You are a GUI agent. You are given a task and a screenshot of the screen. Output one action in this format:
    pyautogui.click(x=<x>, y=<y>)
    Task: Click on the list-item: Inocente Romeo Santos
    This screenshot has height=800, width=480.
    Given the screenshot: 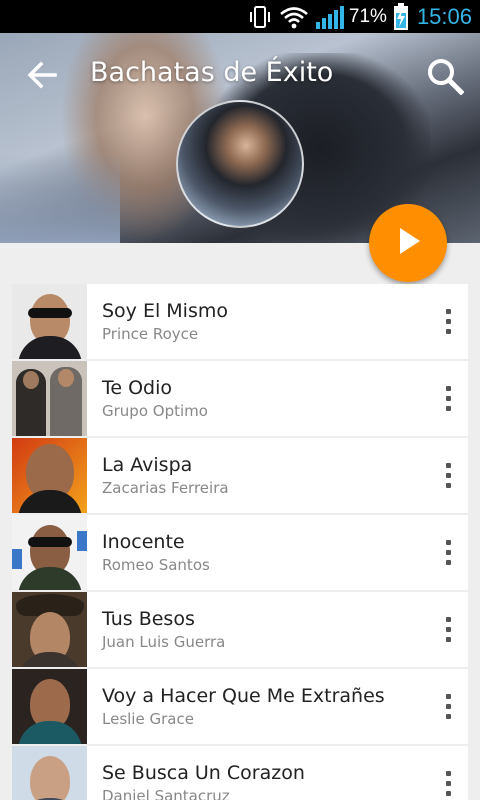 What is the action you would take?
    pyautogui.click(x=240, y=552)
    